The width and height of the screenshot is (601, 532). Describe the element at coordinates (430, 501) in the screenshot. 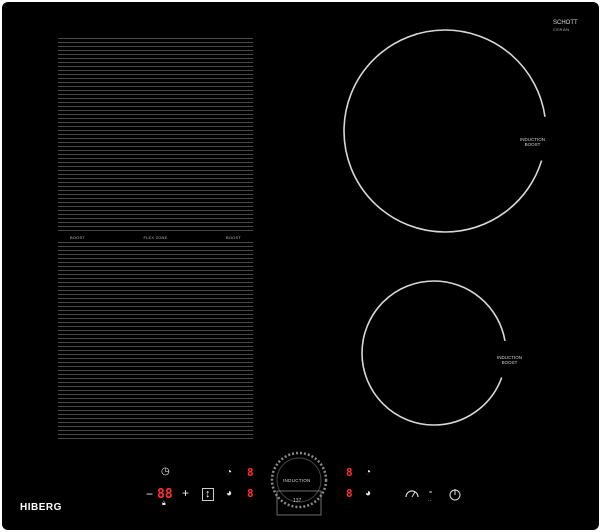

I see `keep-warm-value-icon: ··` at that location.